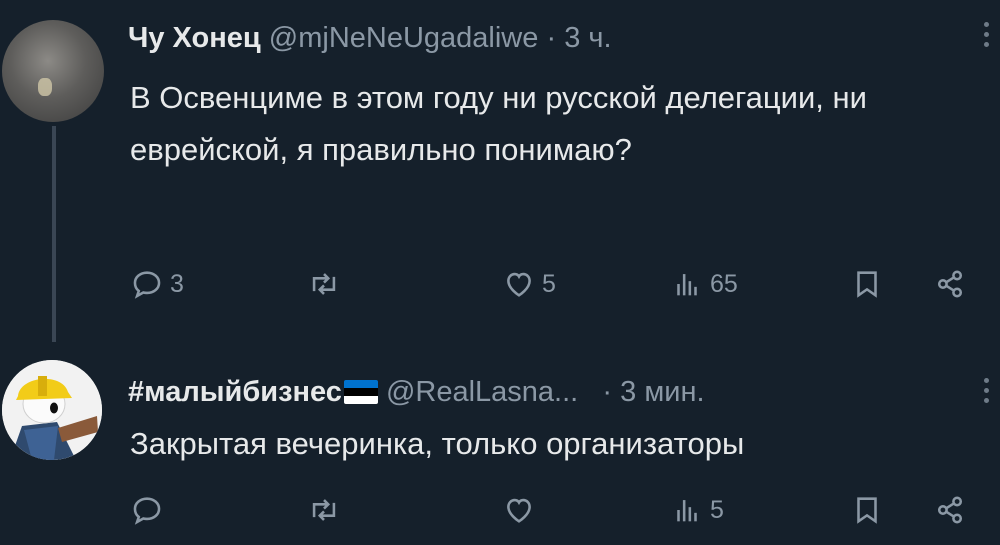  Describe the element at coordinates (587, 38) in the screenshot. I see `timestamp: 3 ч.` at that location.